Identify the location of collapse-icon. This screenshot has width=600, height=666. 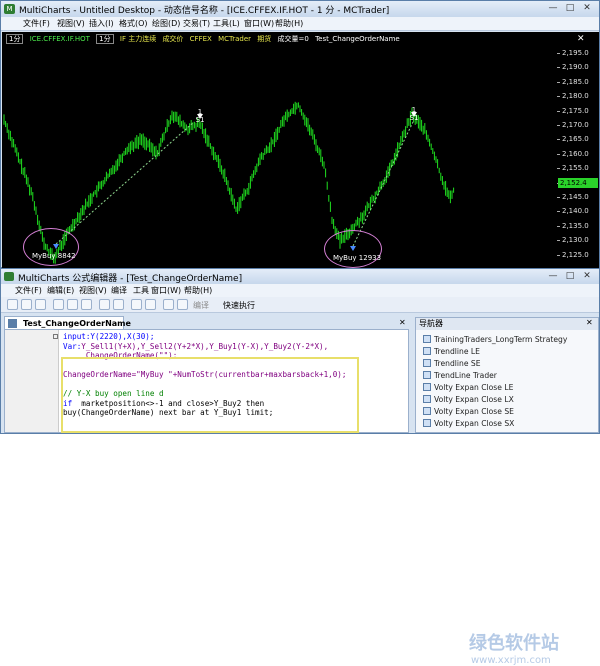
(55, 336).